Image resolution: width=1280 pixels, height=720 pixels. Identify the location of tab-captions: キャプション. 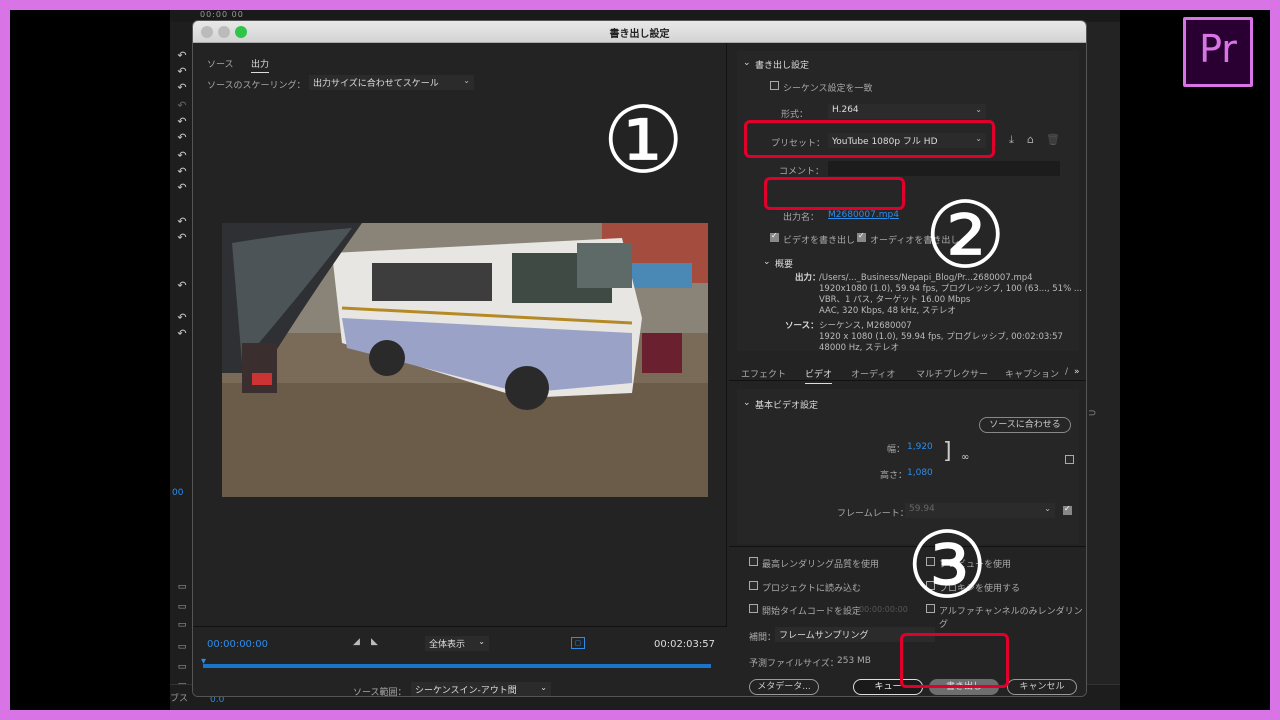
(1032, 373).